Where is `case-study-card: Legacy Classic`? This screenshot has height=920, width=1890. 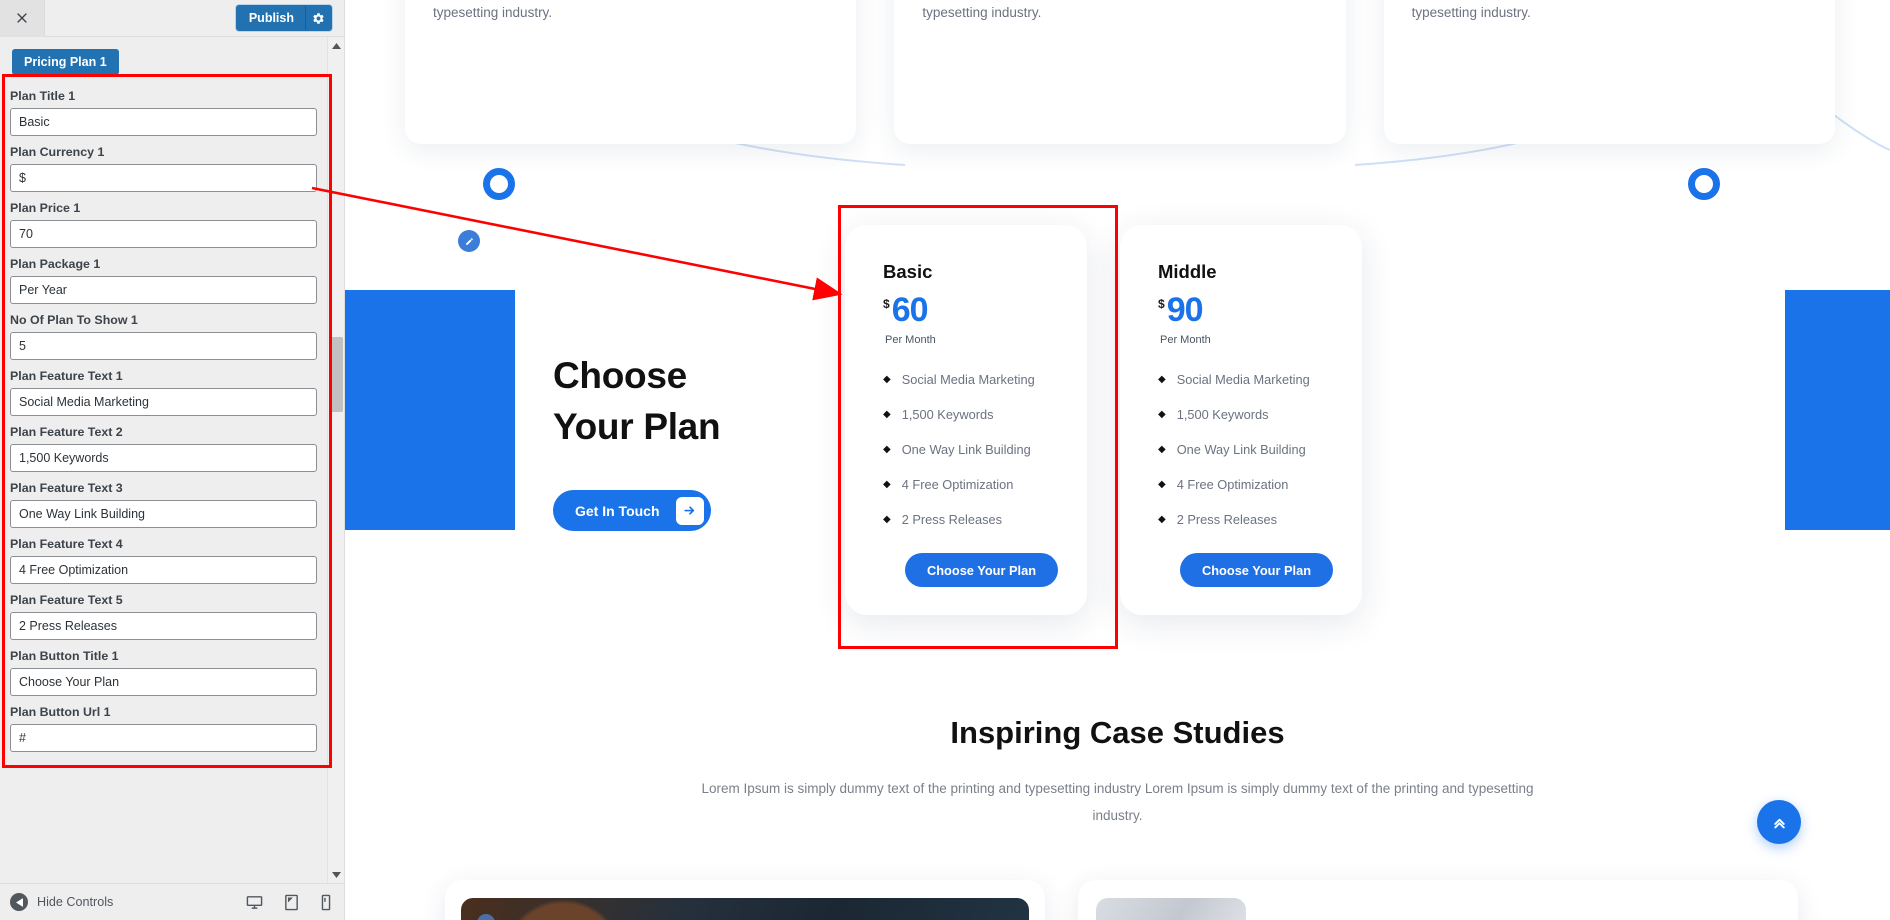 case-study-card: Legacy Classic is located at coordinates (1438, 900).